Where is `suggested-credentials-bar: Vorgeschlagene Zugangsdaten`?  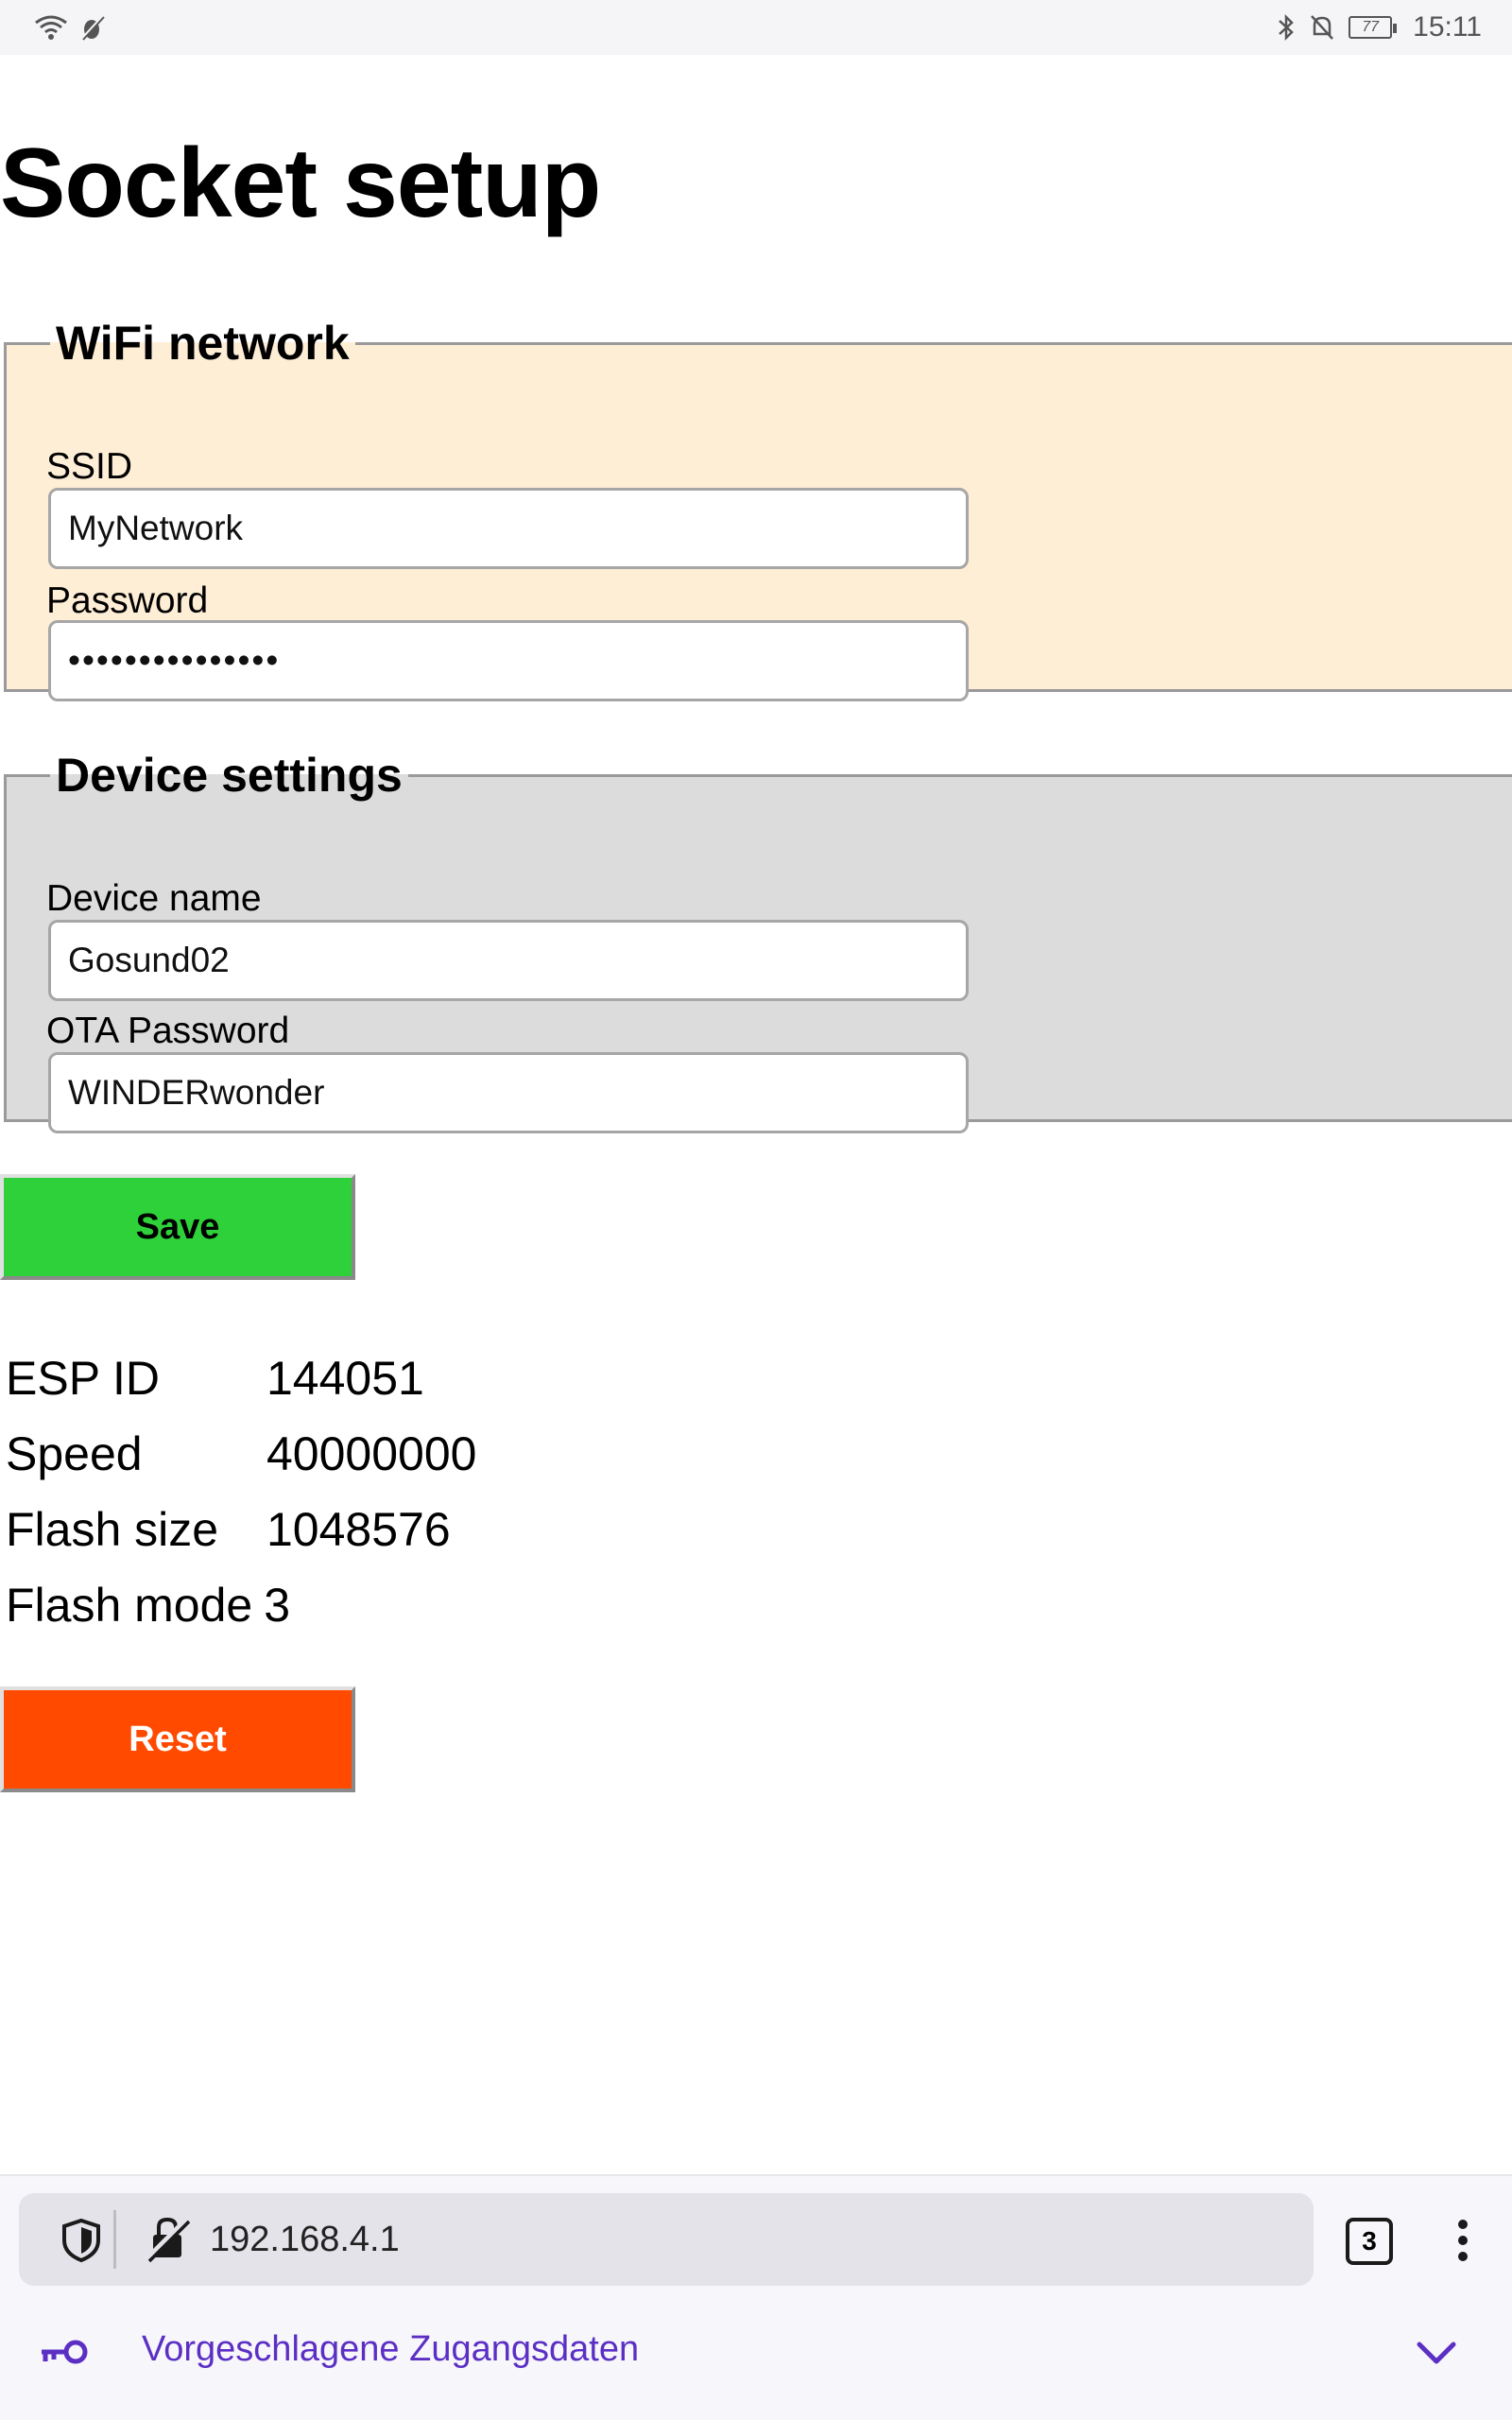
suggested-credentials-bar: Vorgeschlagene Zugangsdaten is located at coordinates (756, 2355).